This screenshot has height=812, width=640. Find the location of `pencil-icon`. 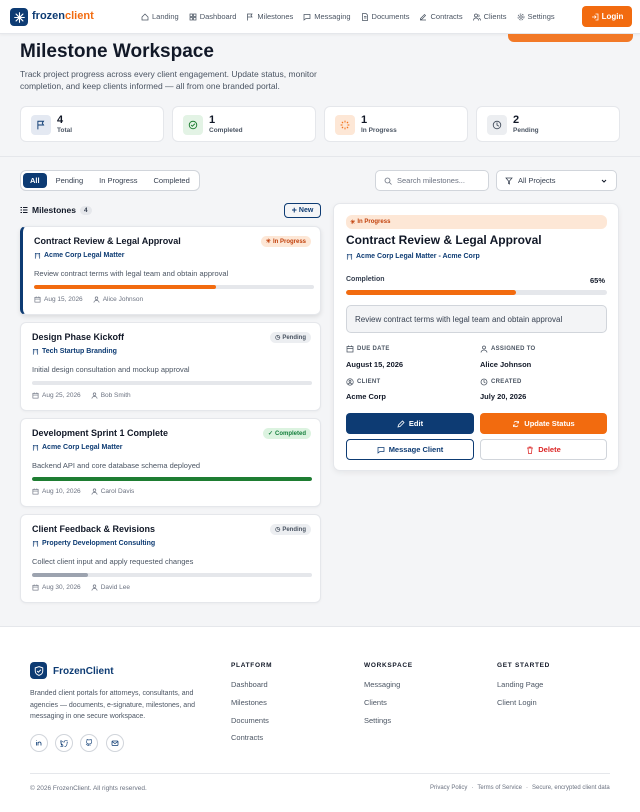

pencil-icon is located at coordinates (401, 423).